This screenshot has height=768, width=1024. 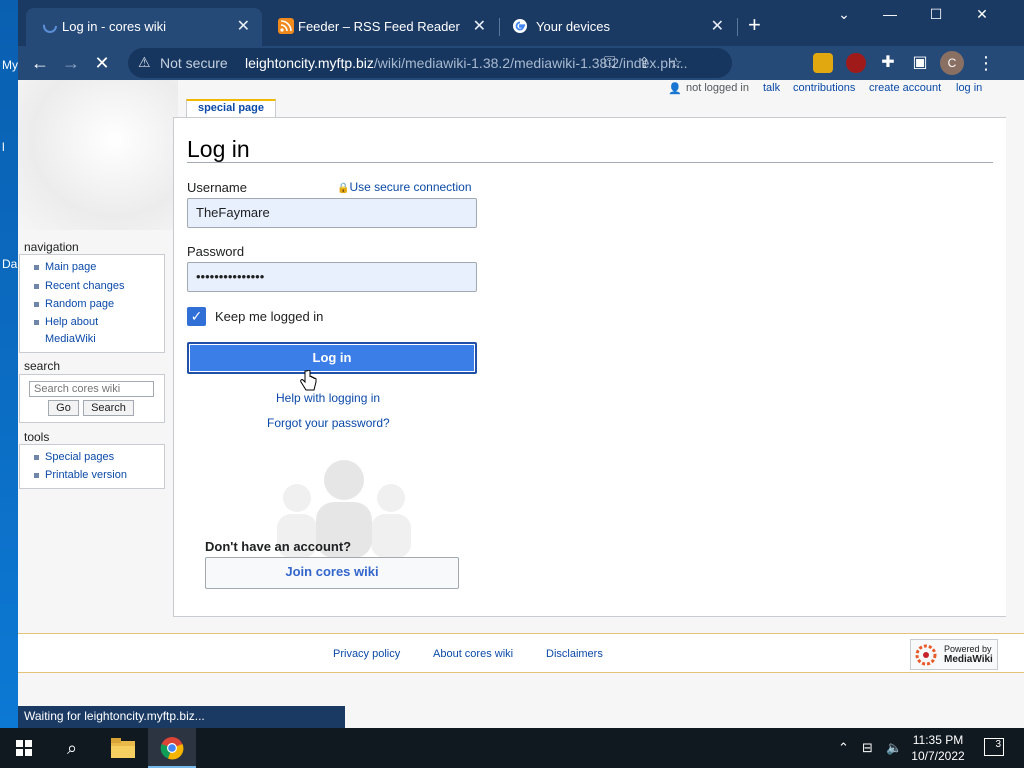 What do you see at coordinates (196, 316) in the screenshot?
I see `keep-logged-in-checkbox: ✓` at bounding box center [196, 316].